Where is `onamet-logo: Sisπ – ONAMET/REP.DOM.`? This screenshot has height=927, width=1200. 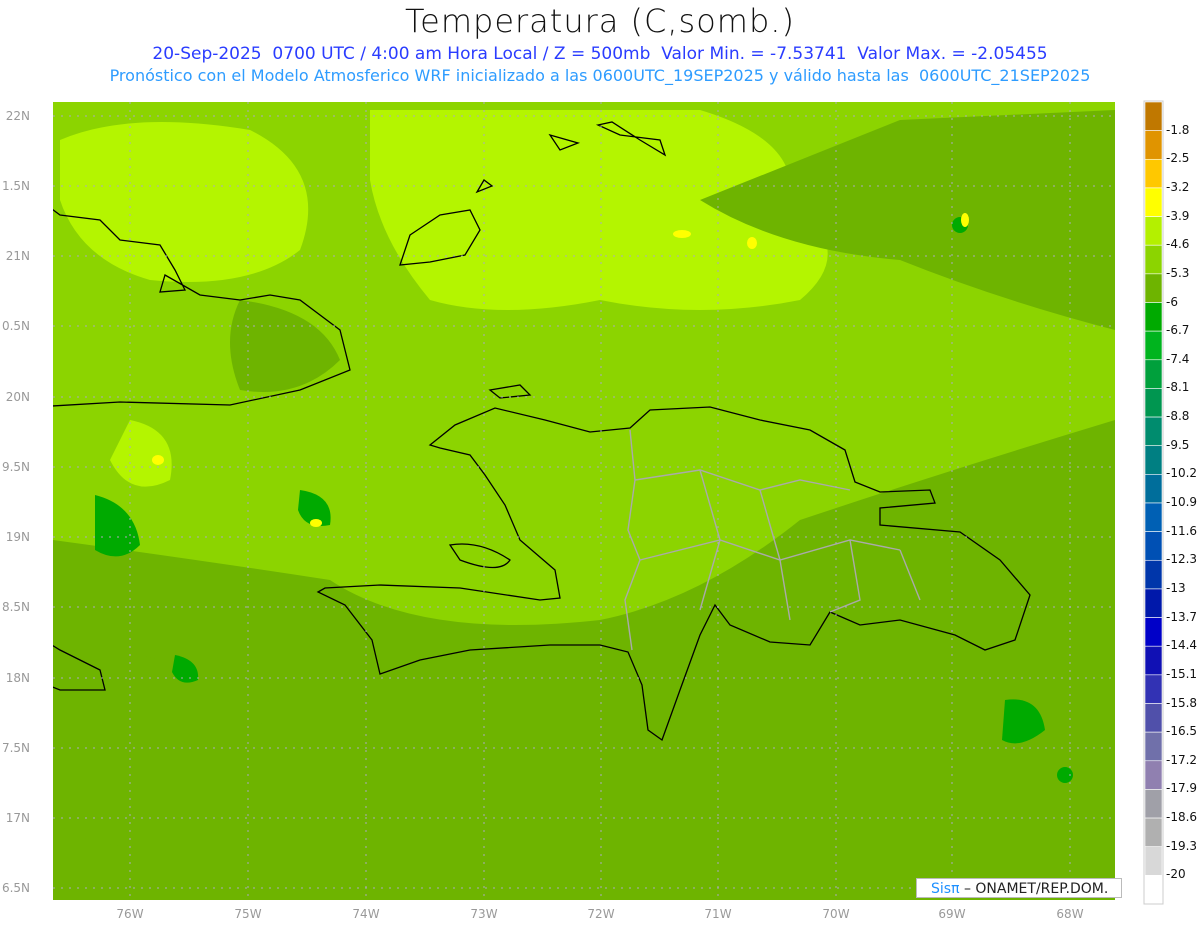 onamet-logo: Sisπ – ONAMET/REP.DOM. is located at coordinates (1019, 888).